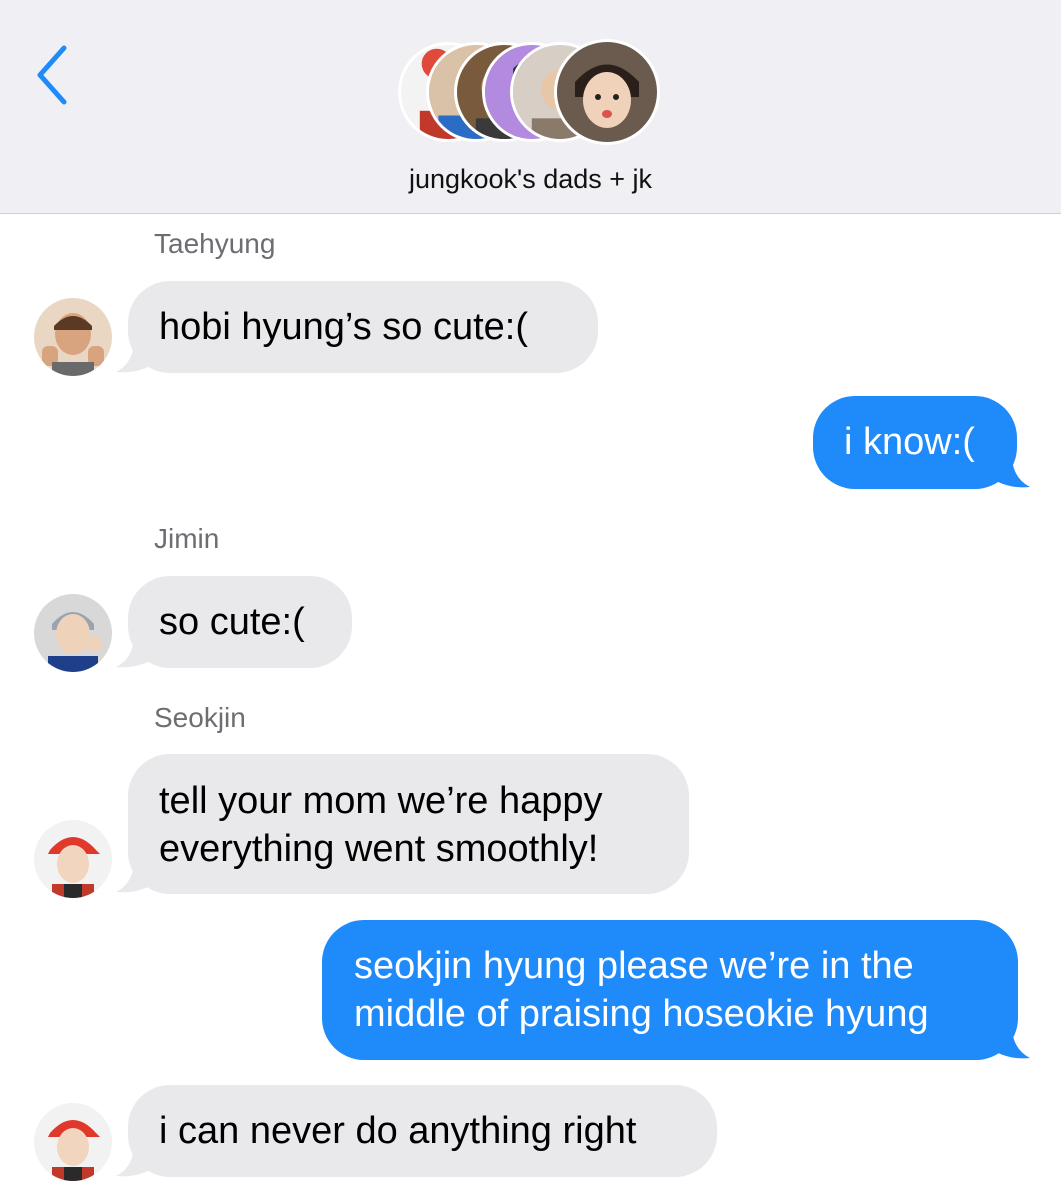 This screenshot has width=1061, height=1200. I want to click on message-bubble: hobi hyung’s so cute:(, so click(363, 327).